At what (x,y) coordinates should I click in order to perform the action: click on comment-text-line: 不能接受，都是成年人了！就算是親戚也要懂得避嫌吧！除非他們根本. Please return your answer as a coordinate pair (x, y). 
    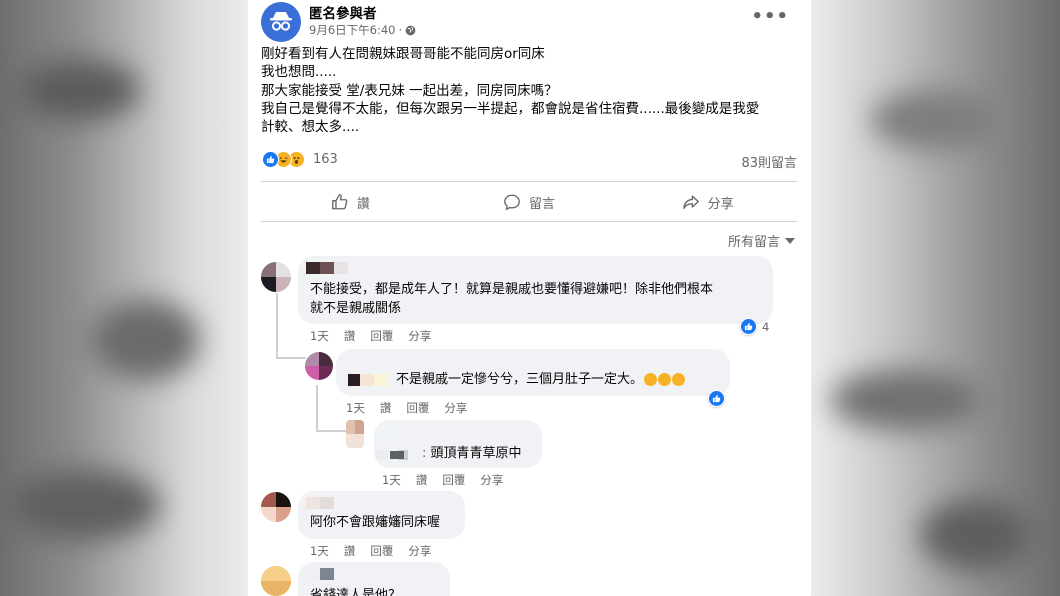
    Looking at the image, I should click on (512, 289).